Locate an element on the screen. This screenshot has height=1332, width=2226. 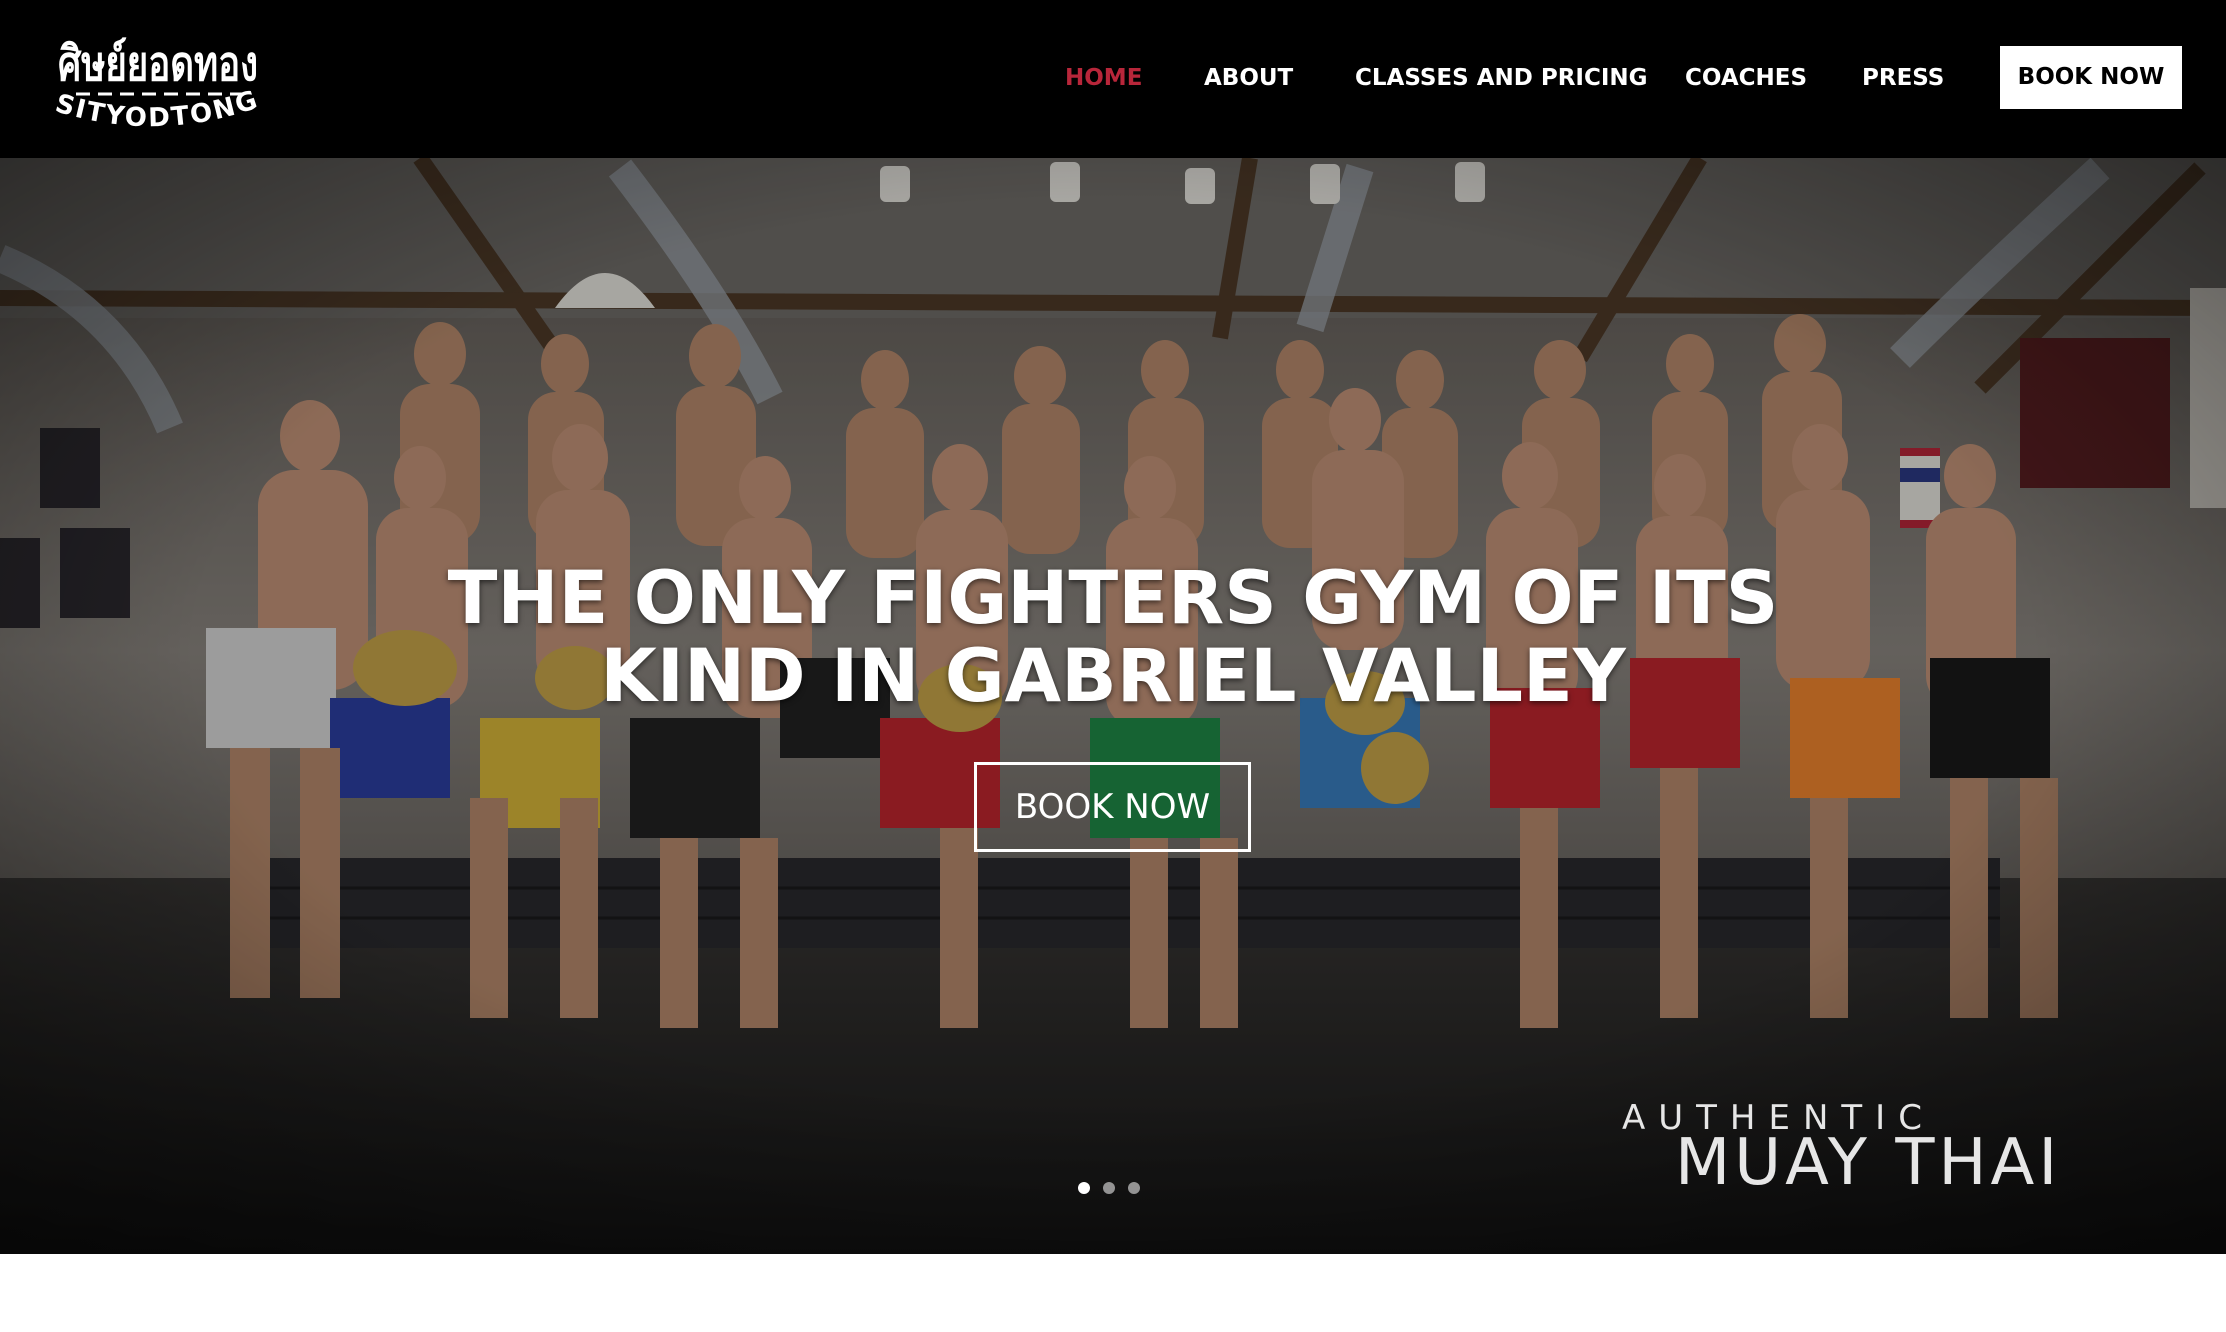
hero-book-now-button: BOOK NOW is located at coordinates (1112, 807).